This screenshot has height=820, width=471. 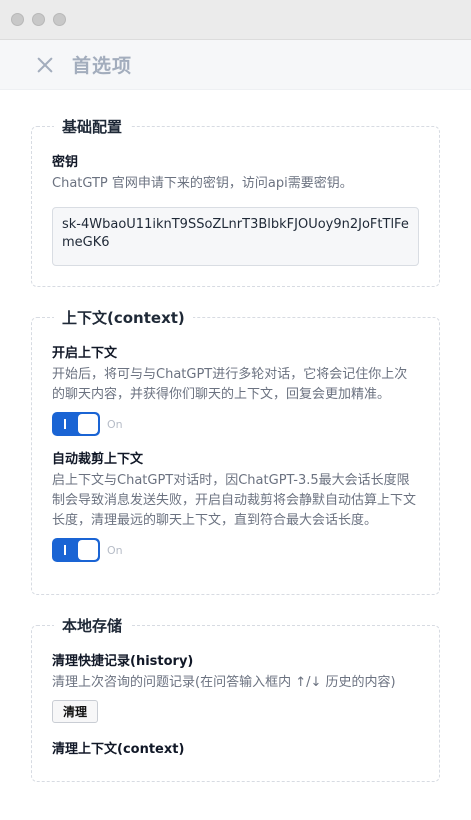 What do you see at coordinates (92, 126) in the screenshot?
I see `section-legend: 基础配置` at bounding box center [92, 126].